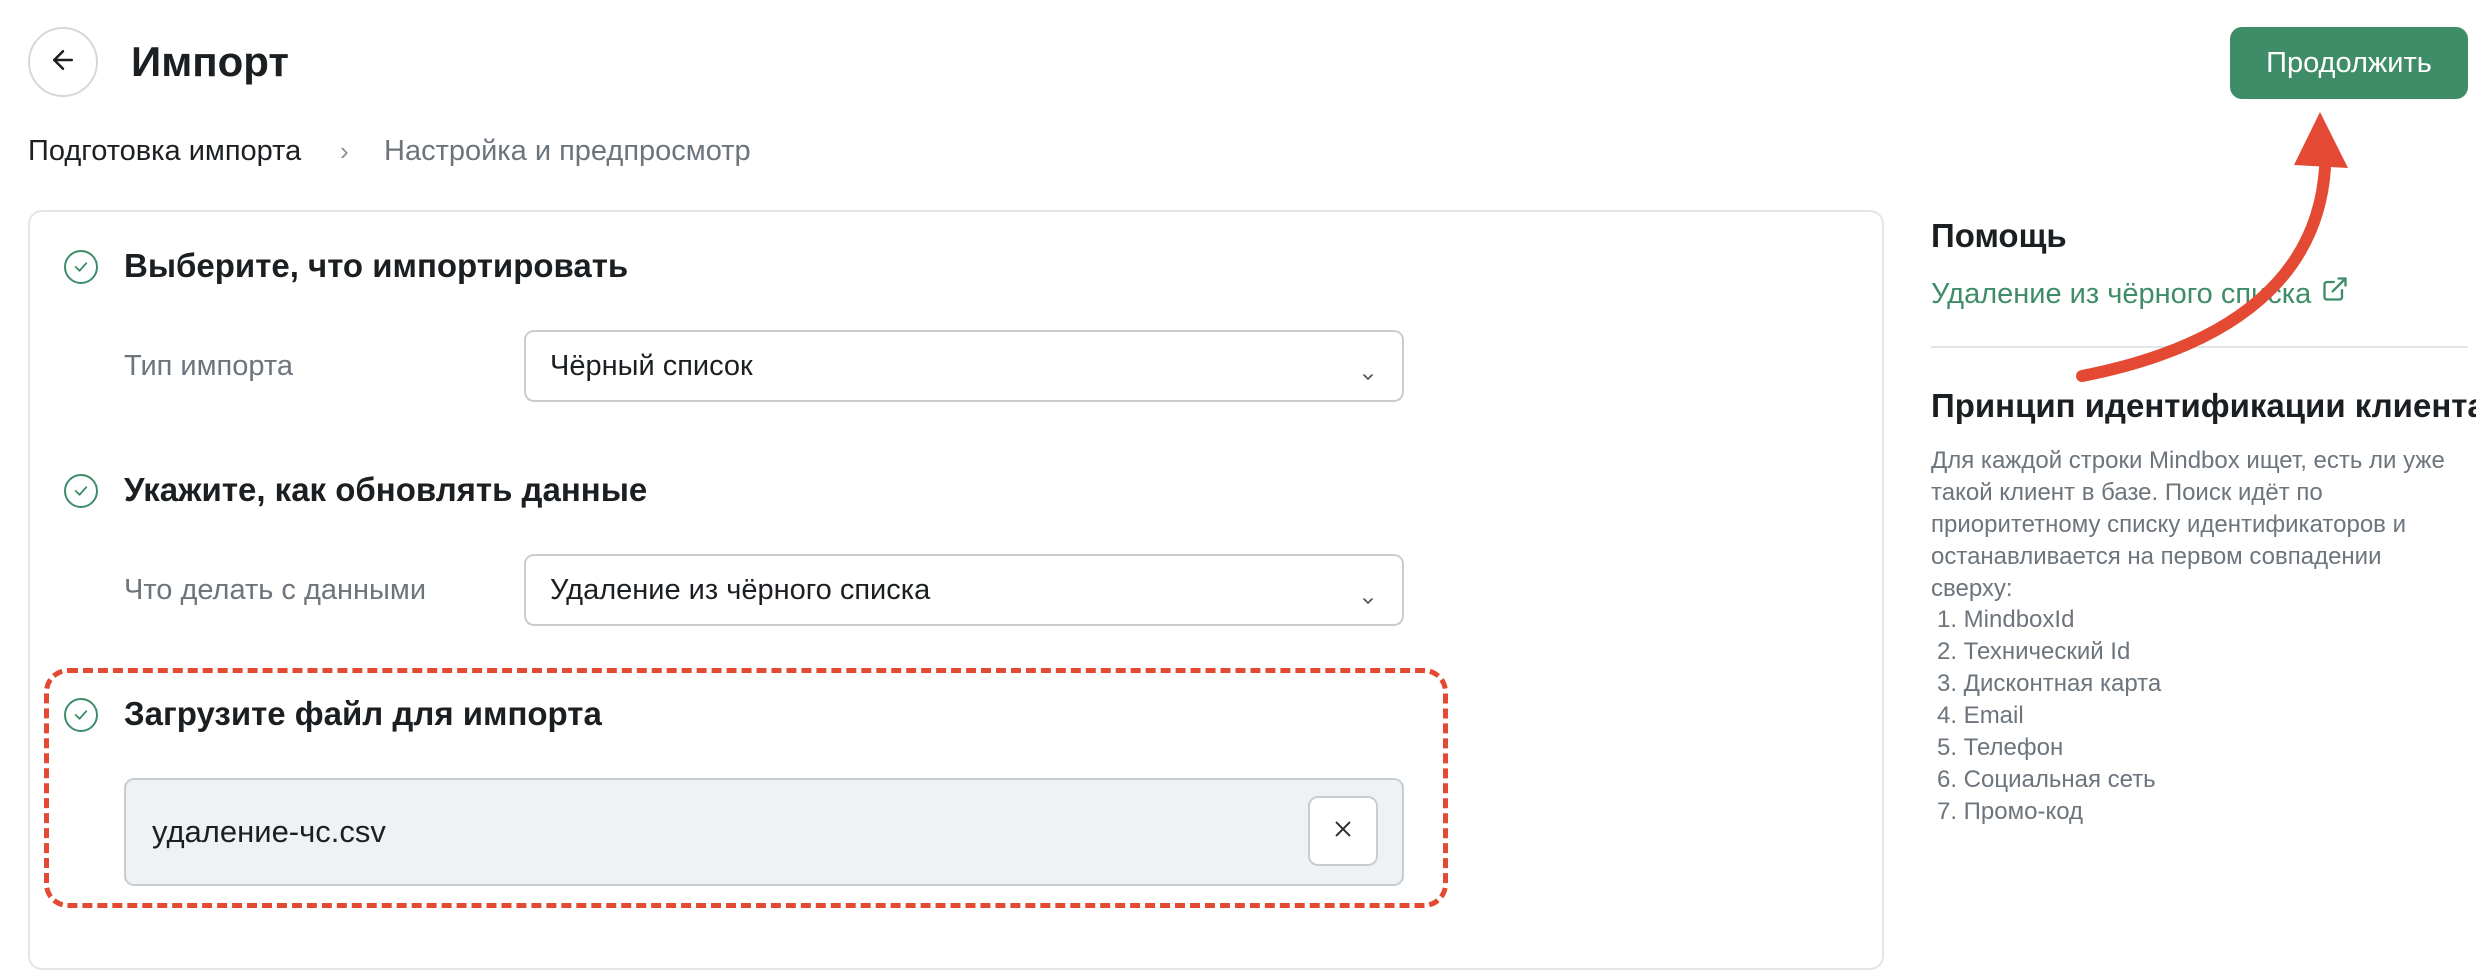  I want to click on identification-title: Принцип идентификации клиента, so click(2203, 405).